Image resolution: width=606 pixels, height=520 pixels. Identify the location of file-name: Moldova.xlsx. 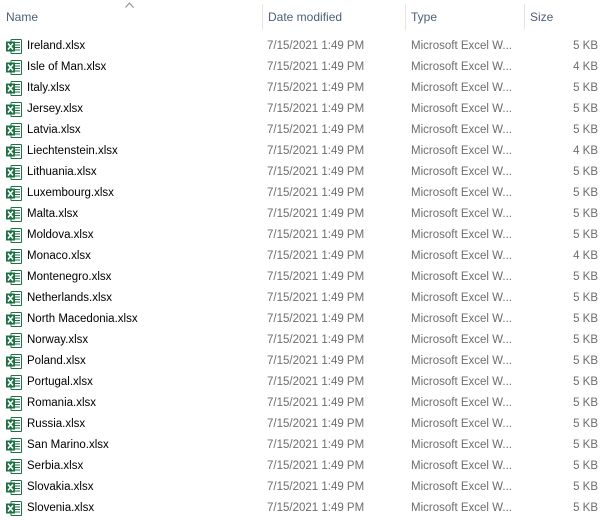
(60, 235).